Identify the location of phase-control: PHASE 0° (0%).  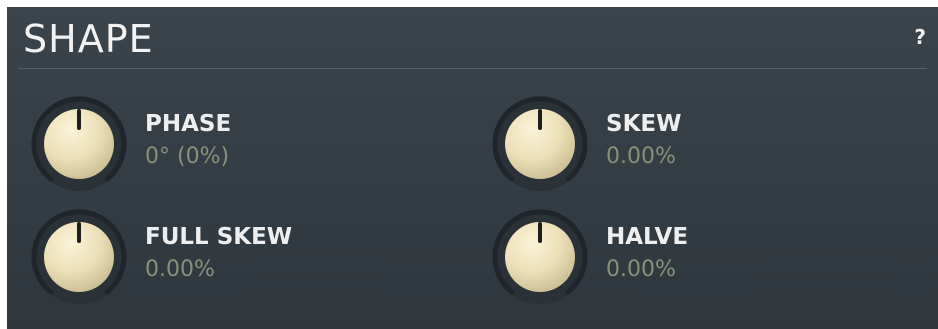
(179, 144).